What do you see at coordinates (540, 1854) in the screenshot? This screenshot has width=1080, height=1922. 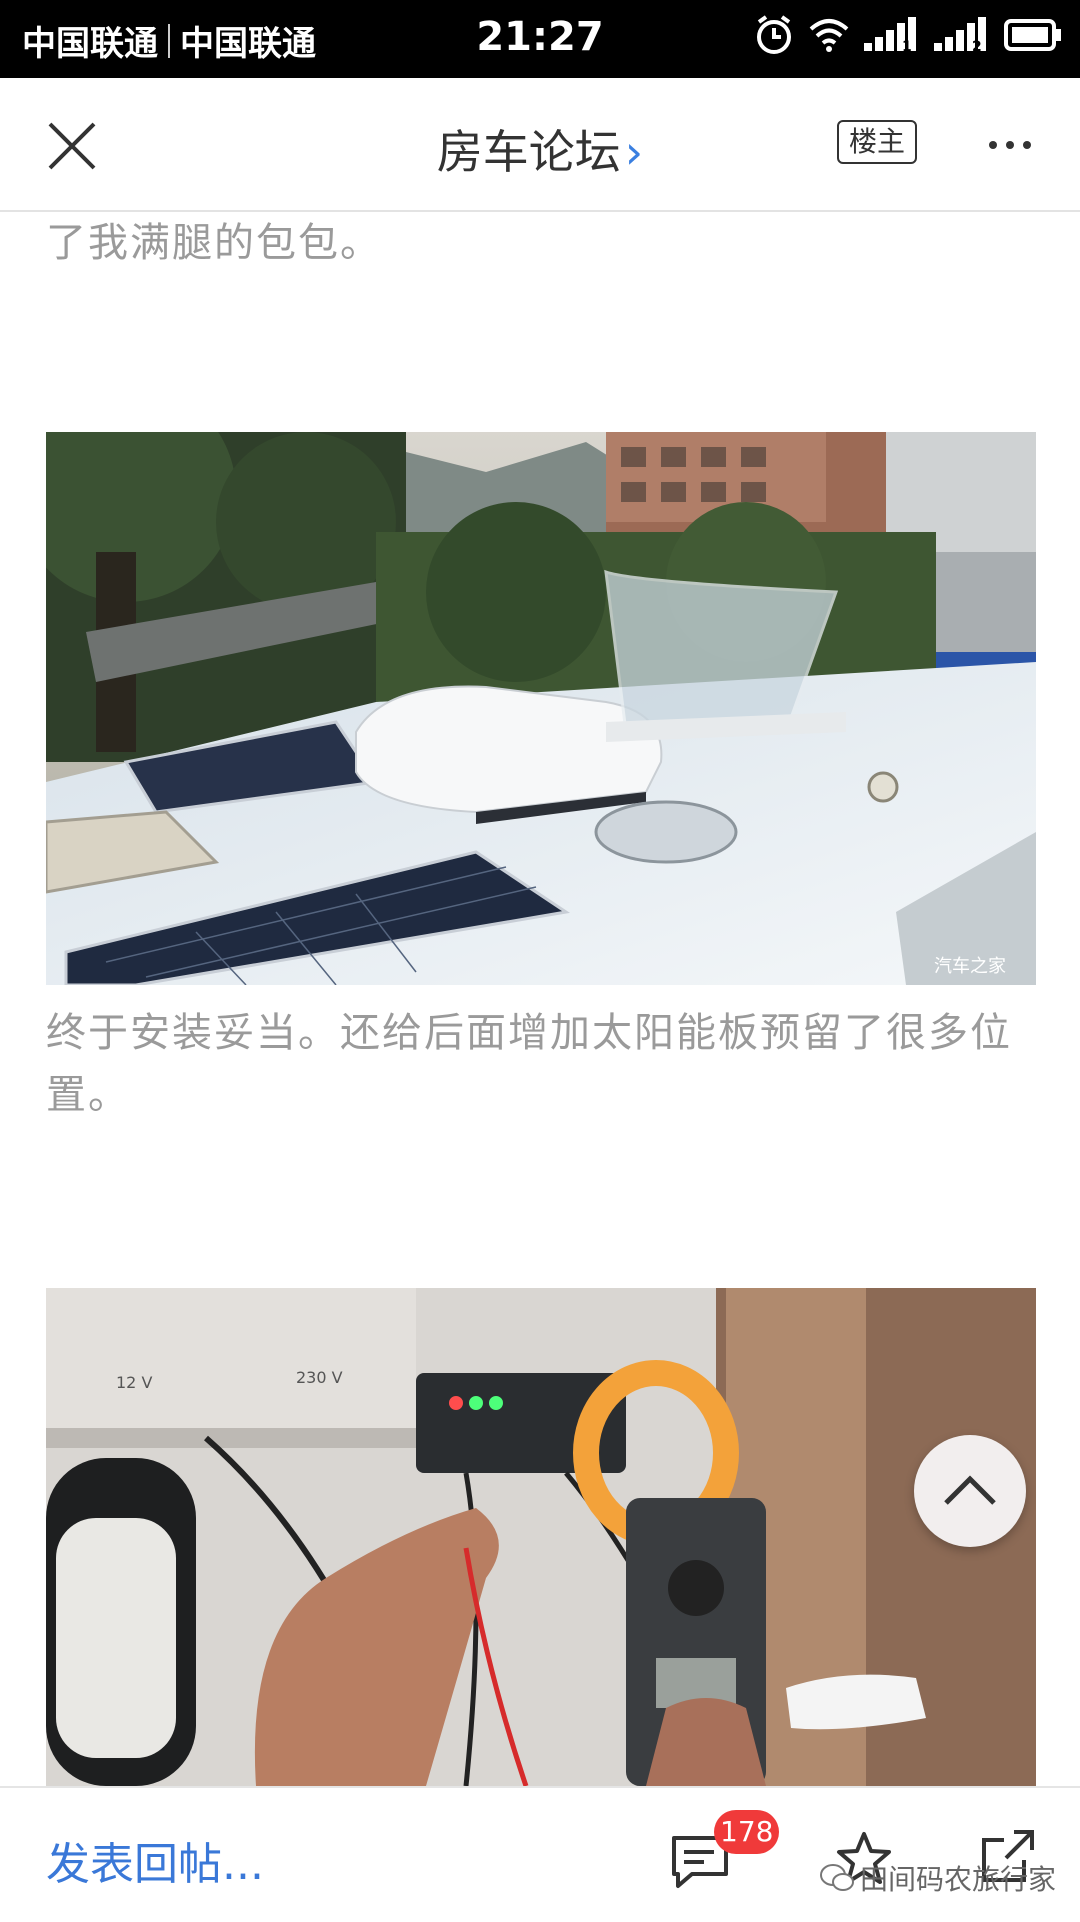 I see `bottom-bar: 发表回帖... 178` at bounding box center [540, 1854].